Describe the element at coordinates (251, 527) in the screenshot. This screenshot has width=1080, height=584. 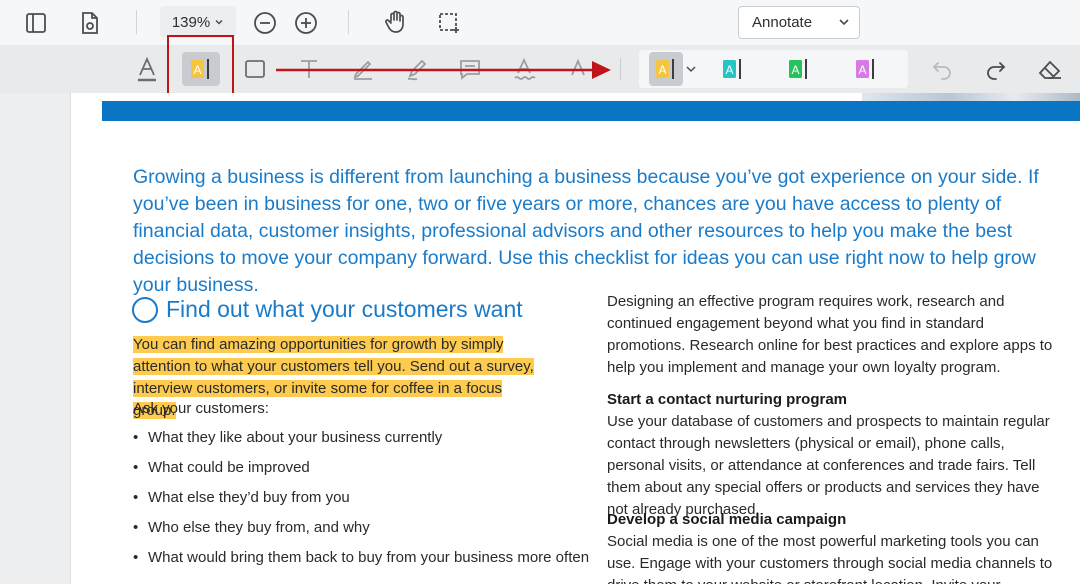
I see `list-item: • Who else they buy from, and why` at that location.